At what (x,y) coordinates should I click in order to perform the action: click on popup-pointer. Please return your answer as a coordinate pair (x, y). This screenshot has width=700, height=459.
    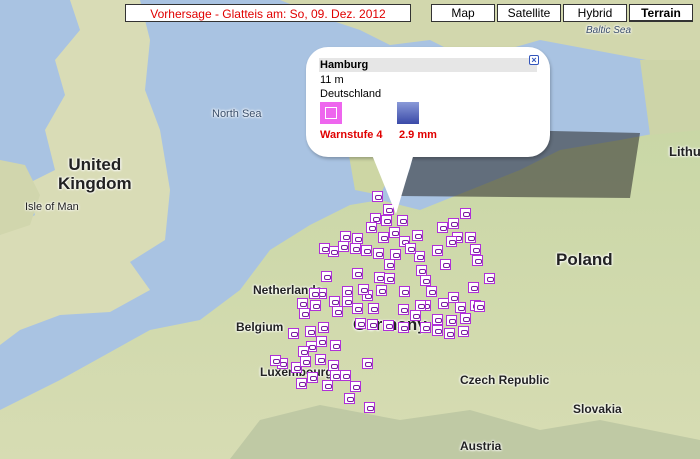
    Looking at the image, I should click on (392, 182).